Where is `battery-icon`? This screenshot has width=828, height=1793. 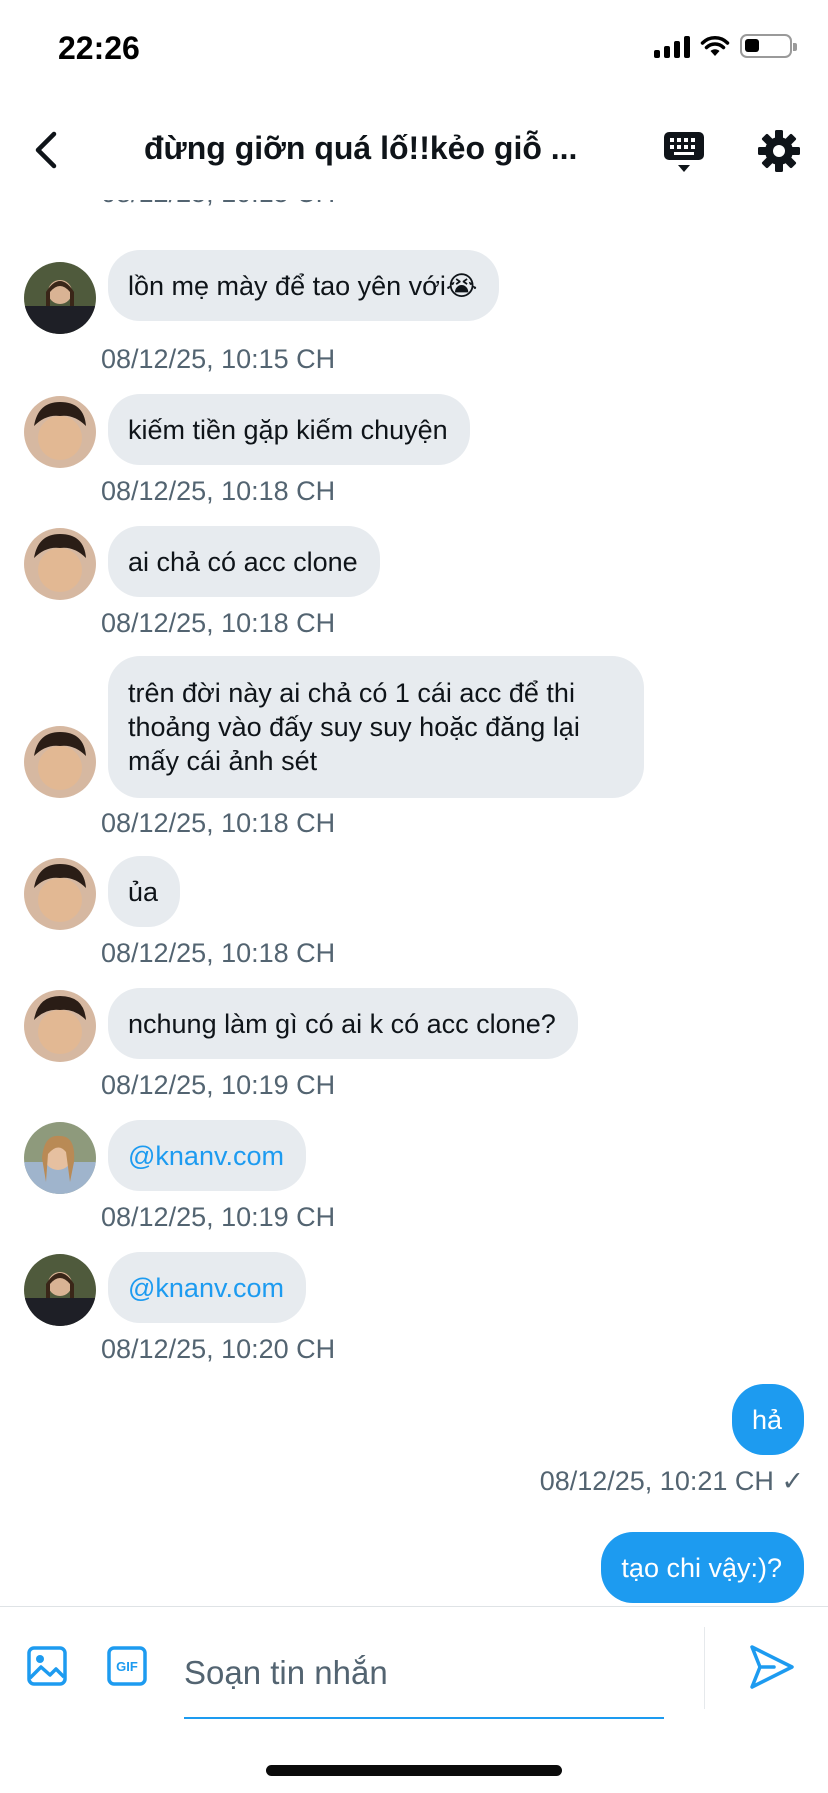
battery-icon is located at coordinates (768, 46).